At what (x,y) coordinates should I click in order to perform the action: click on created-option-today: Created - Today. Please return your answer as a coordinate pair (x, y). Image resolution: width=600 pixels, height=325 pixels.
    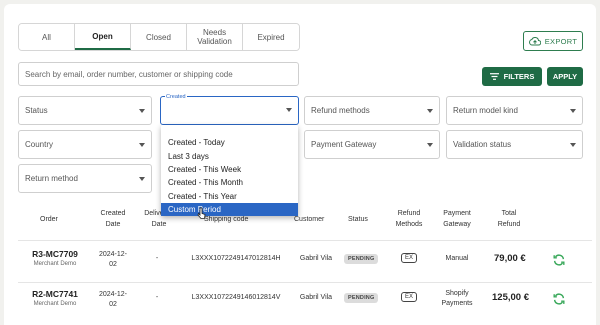
    Looking at the image, I should click on (229, 142).